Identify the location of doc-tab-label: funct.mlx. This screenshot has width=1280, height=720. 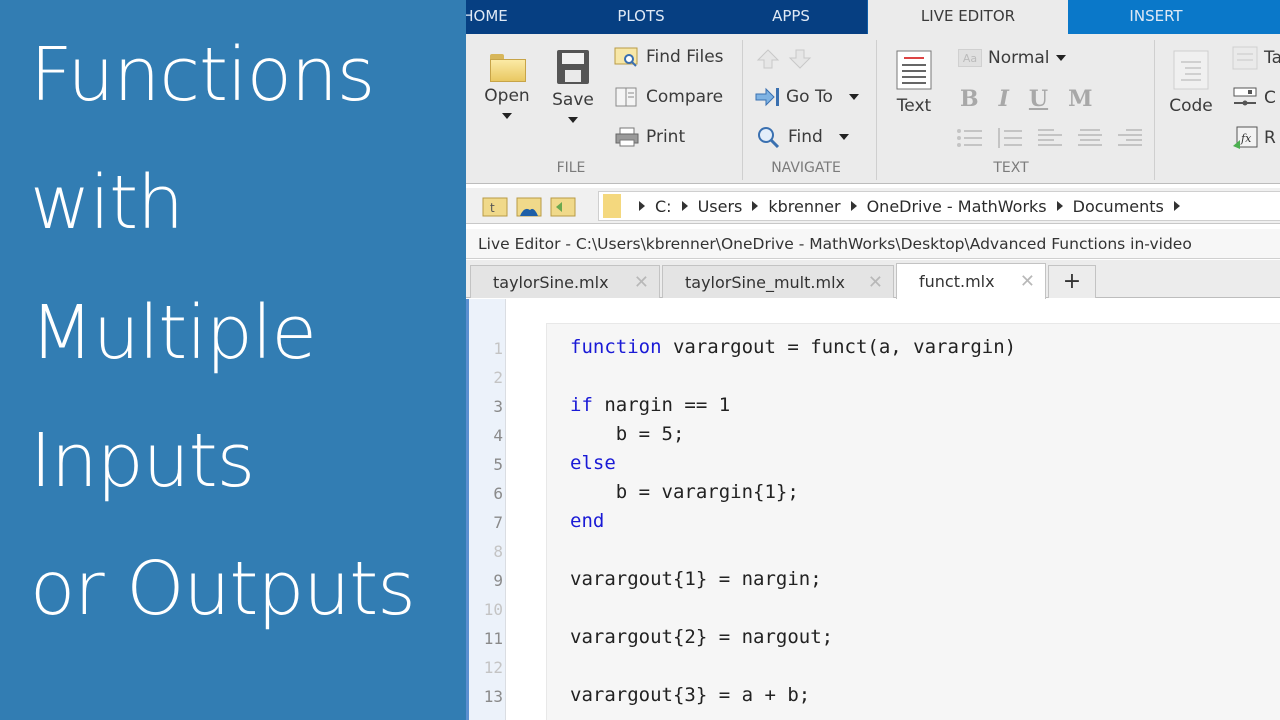
(957, 281).